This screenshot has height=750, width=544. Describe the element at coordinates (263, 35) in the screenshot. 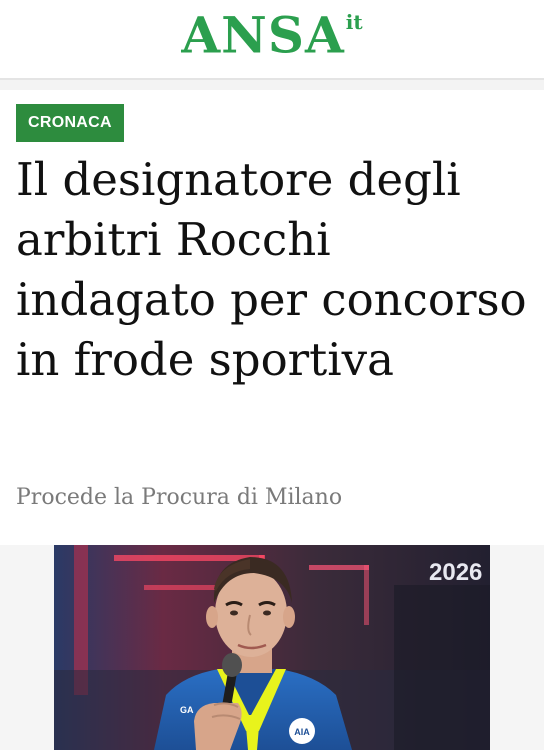

I see `logo-text: ANSA` at that location.